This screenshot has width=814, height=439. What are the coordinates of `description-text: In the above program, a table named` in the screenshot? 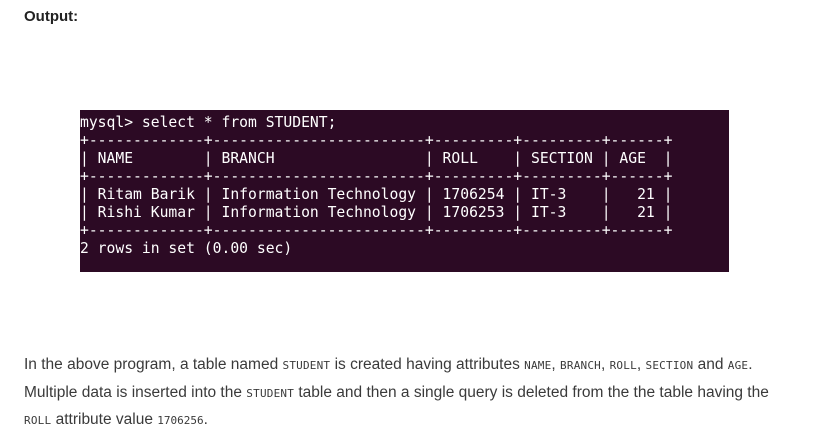 It's located at (153, 364).